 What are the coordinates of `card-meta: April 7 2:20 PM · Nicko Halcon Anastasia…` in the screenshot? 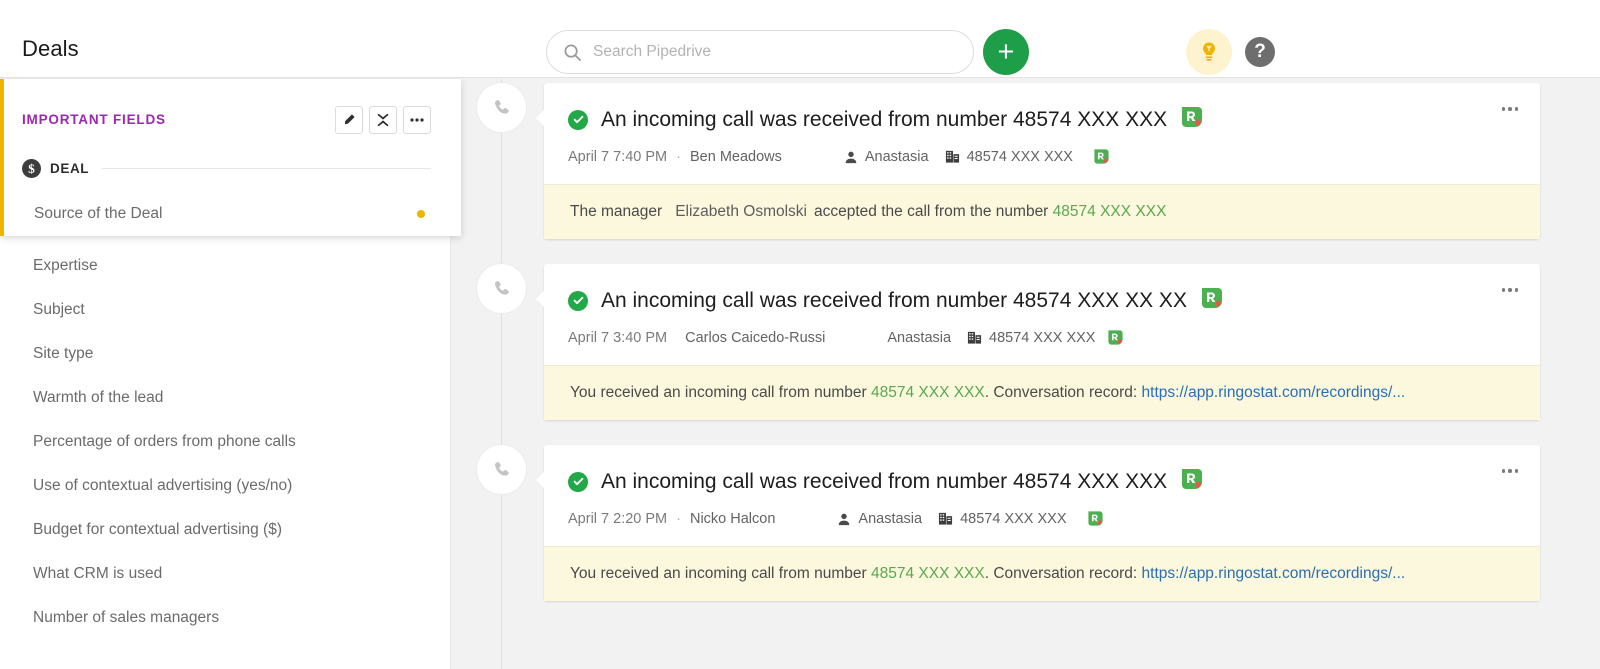 It's located at (1041, 518).